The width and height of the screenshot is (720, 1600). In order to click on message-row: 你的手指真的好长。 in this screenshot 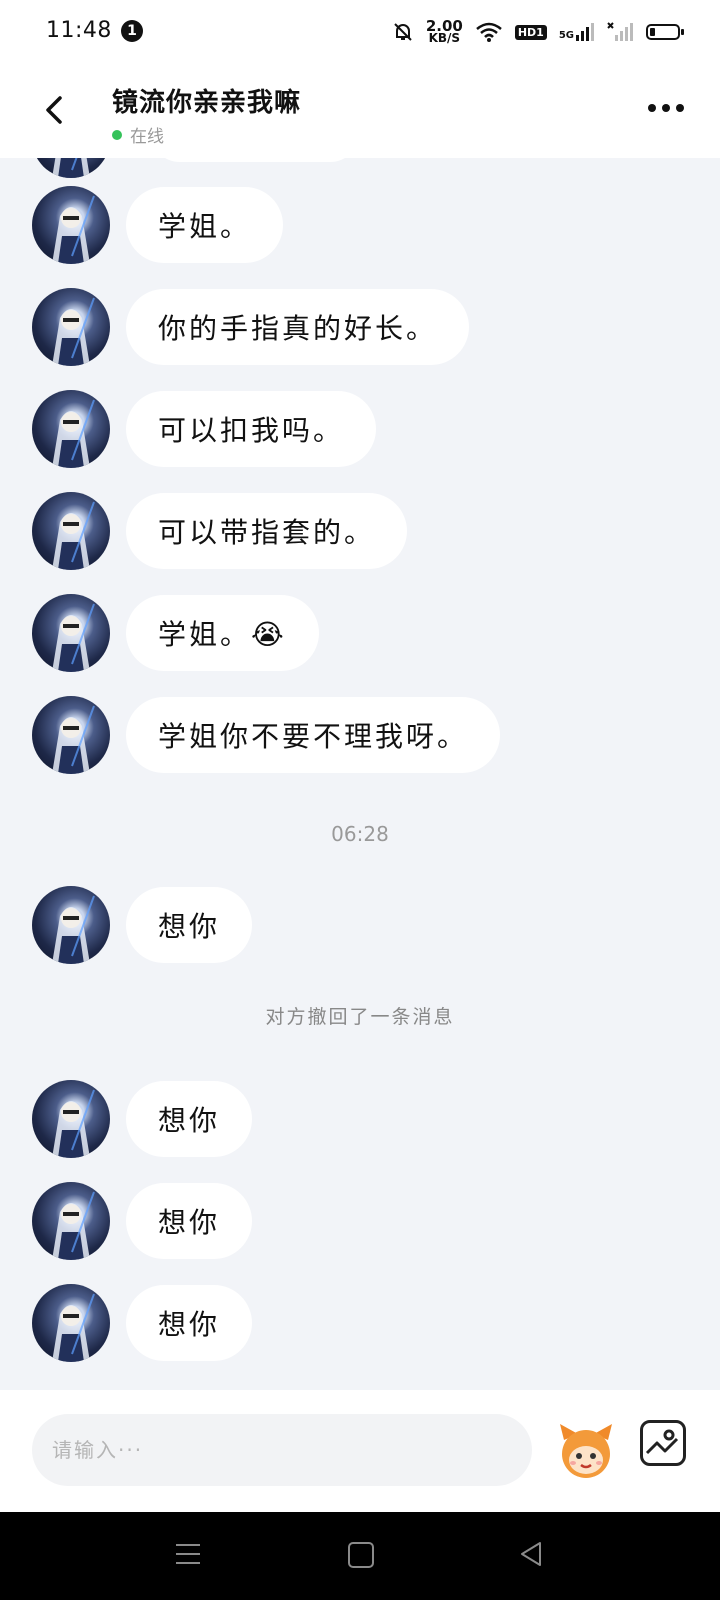, I will do `click(251, 327)`.